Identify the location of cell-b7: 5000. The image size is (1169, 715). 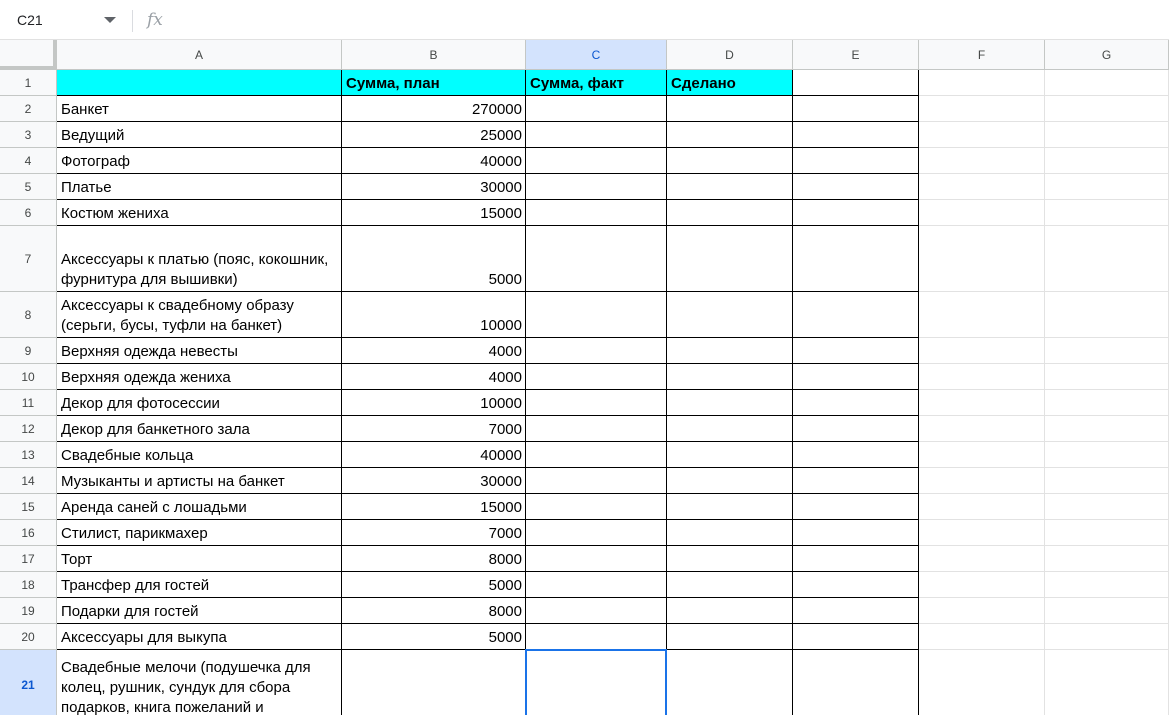
(434, 259).